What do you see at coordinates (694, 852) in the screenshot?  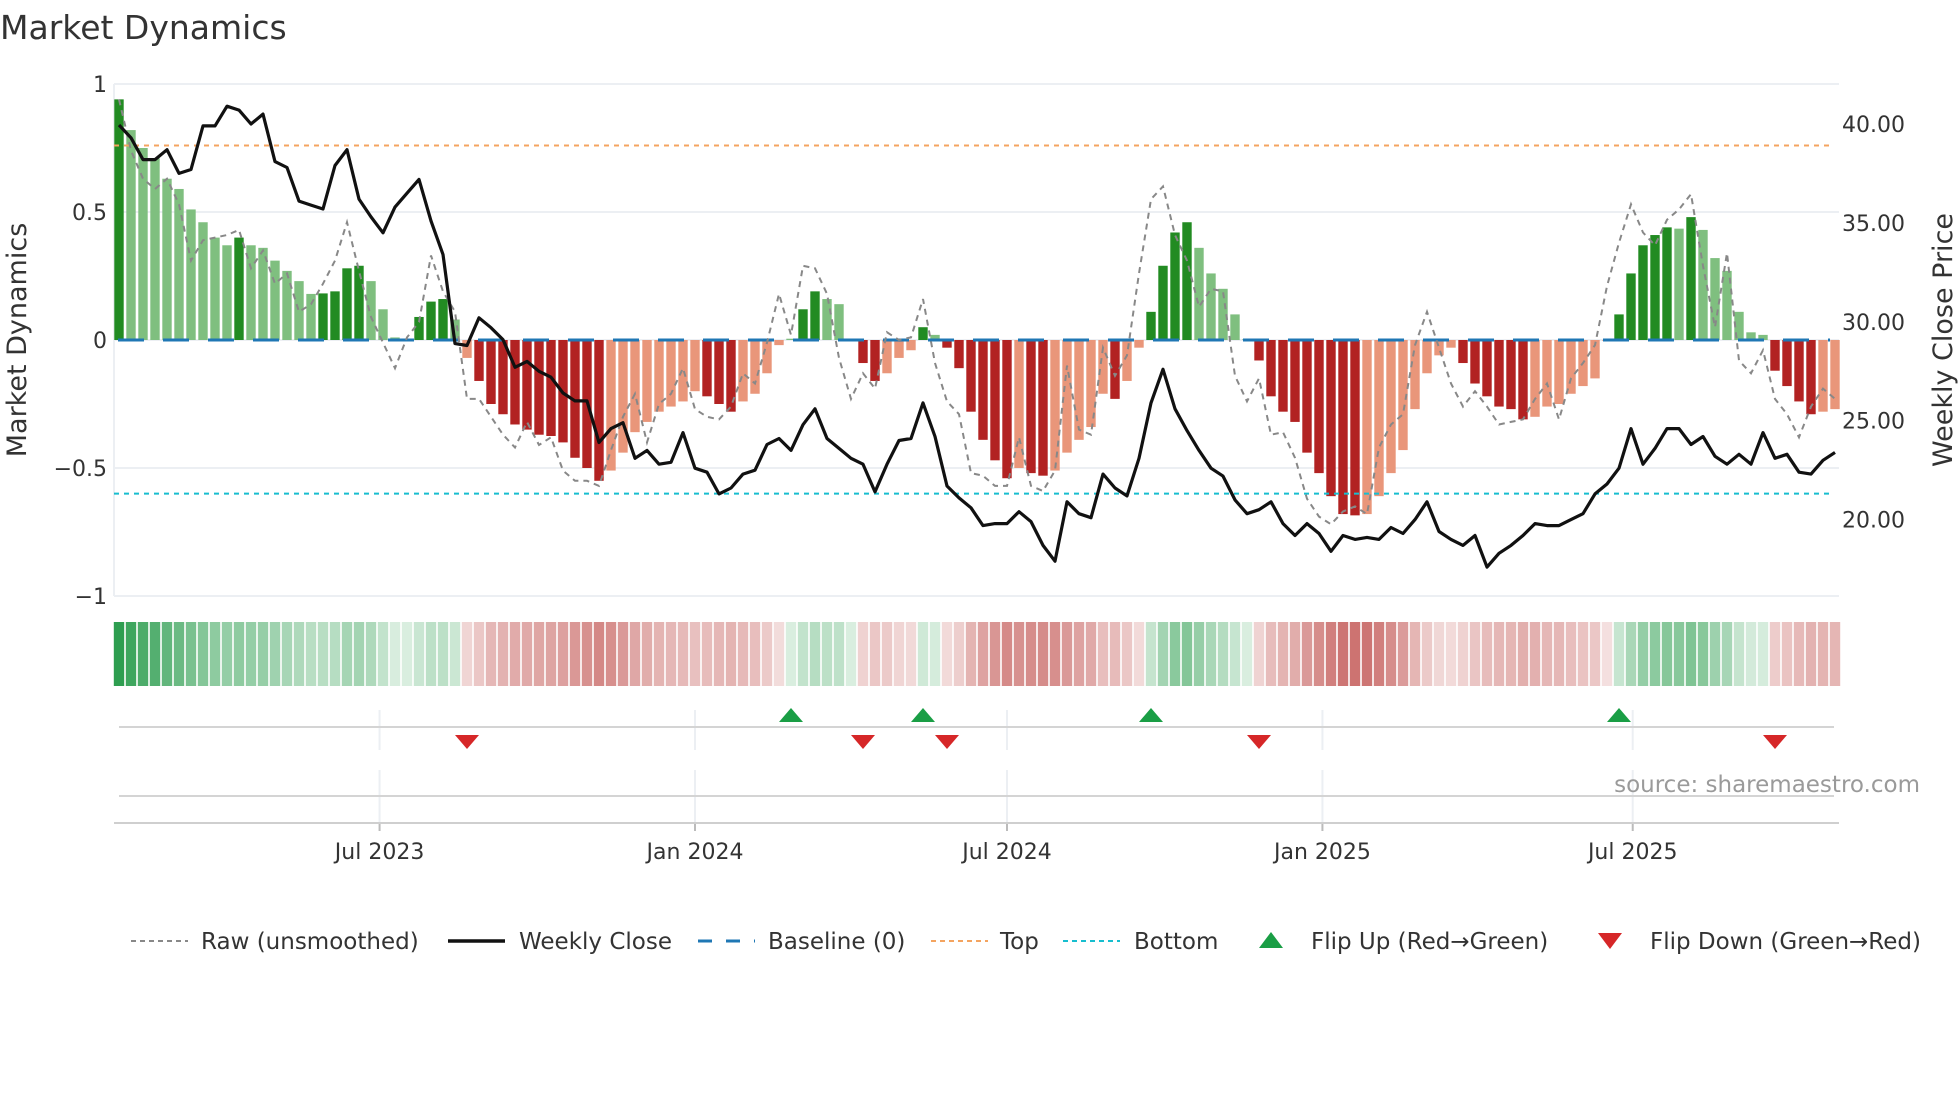 I see `x-tick-label: Jan 2024` at bounding box center [694, 852].